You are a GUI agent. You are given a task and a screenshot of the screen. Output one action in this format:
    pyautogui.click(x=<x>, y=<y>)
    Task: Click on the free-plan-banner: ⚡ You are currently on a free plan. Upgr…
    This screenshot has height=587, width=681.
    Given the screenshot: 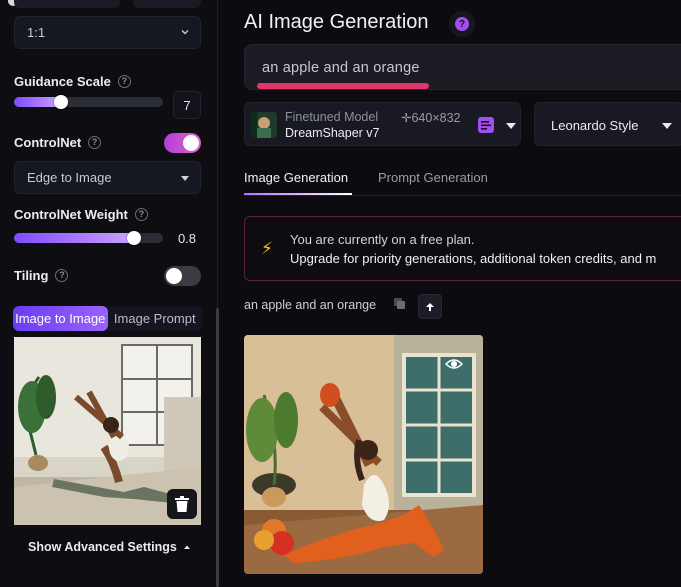 What is the action you would take?
    pyautogui.click(x=462, y=248)
    